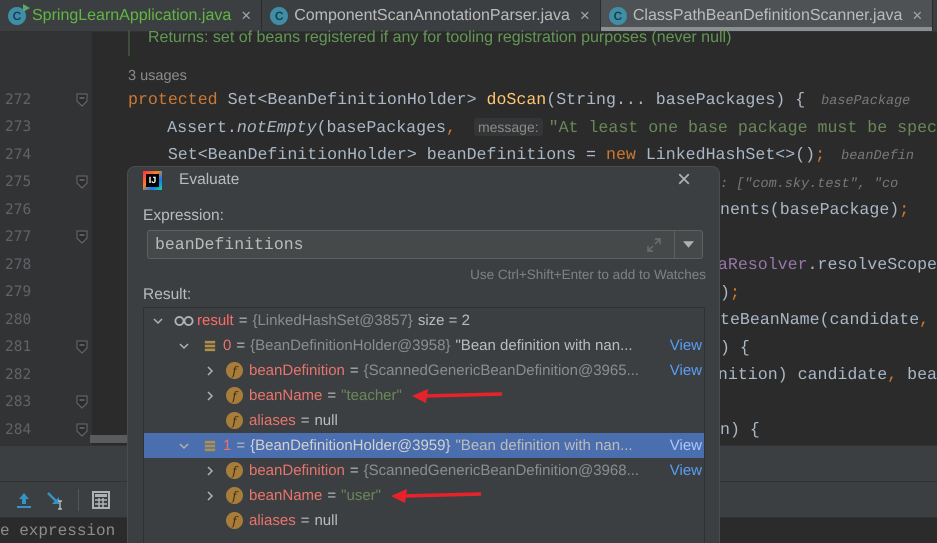 The width and height of the screenshot is (937, 543). What do you see at coordinates (131, 15) in the screenshot?
I see `editor-tab: C SpringLearnApplication.java ×` at bounding box center [131, 15].